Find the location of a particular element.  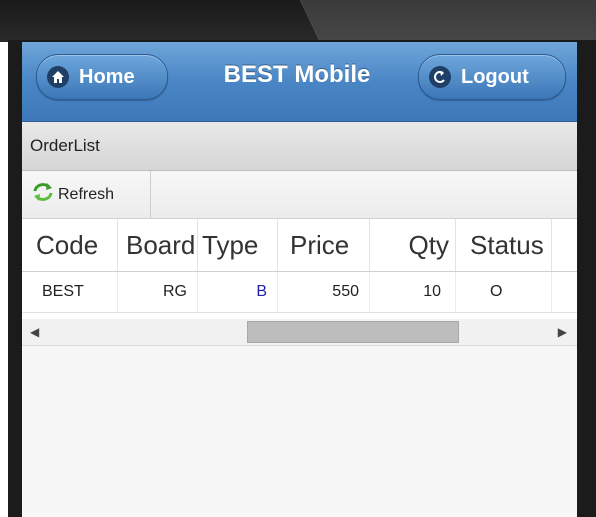

horizontal-scrollbar: ◀ ▶ is located at coordinates (299, 332).